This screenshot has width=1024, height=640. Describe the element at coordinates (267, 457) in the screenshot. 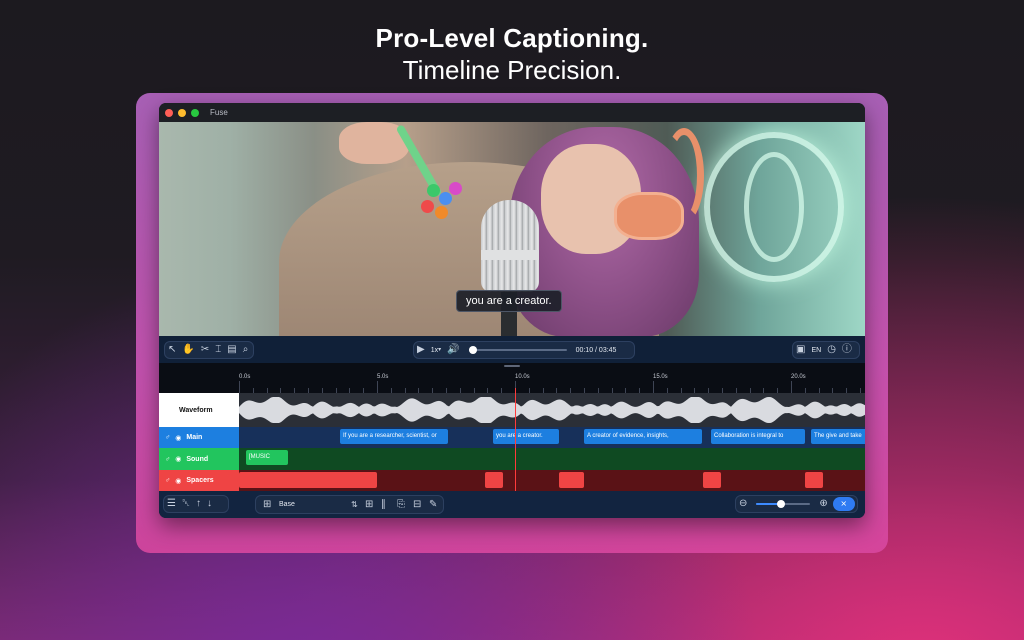

I see `sound-clip: [MUSIC` at that location.